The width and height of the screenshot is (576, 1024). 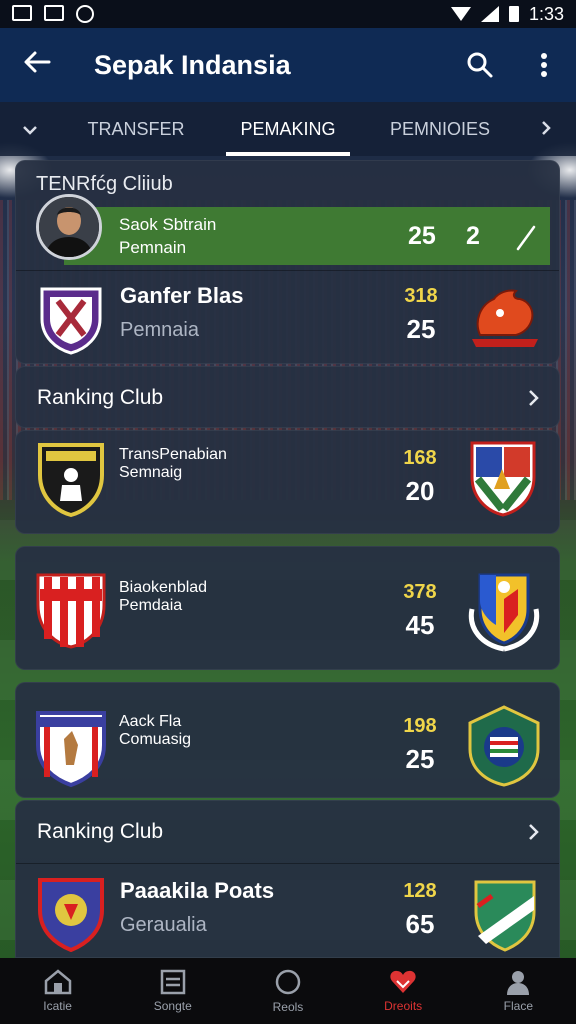 I want to click on club-points: 318, so click(x=421, y=296).